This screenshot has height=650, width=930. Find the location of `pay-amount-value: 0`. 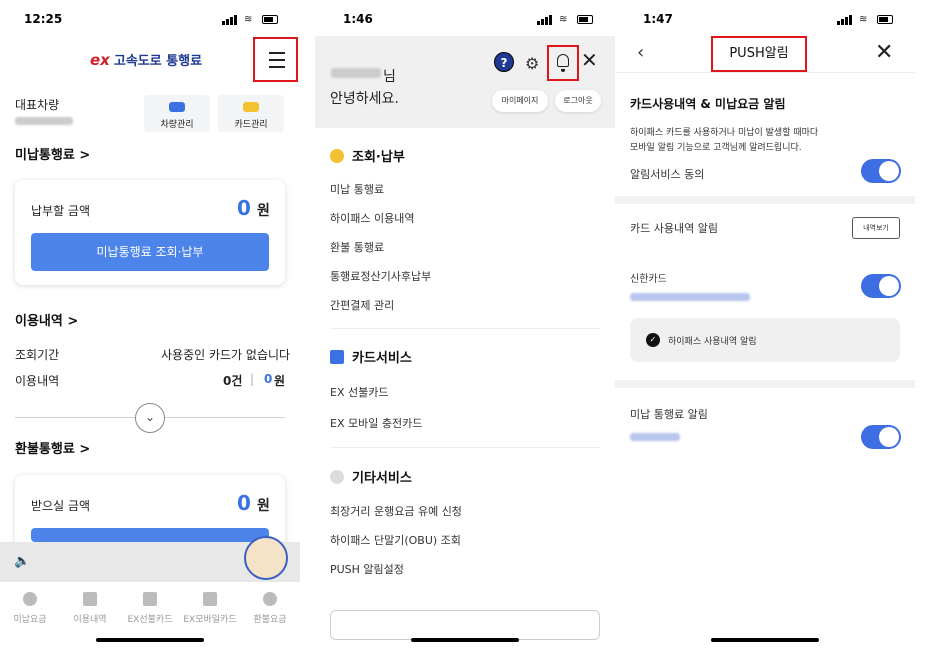

pay-amount-value: 0 is located at coordinates (244, 208).